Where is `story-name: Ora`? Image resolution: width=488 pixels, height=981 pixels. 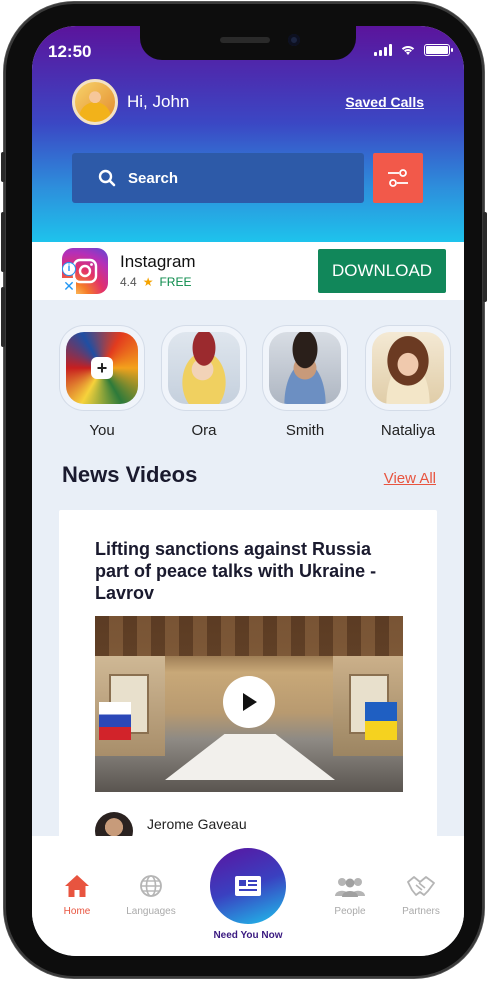
story-name: Ora is located at coordinates (204, 430).